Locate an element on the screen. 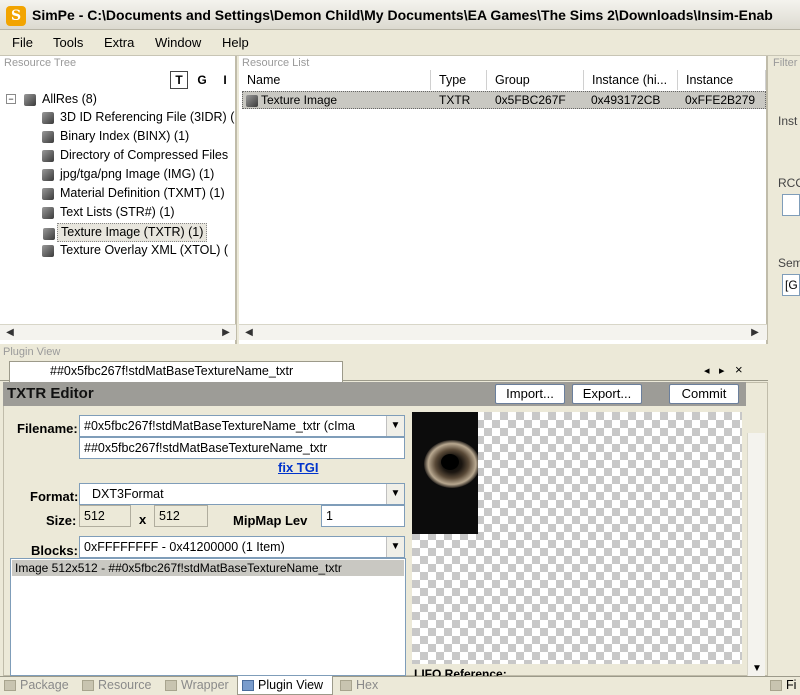 This screenshot has height=695, width=800. filter-caption: Filter is located at coordinates (785, 63).